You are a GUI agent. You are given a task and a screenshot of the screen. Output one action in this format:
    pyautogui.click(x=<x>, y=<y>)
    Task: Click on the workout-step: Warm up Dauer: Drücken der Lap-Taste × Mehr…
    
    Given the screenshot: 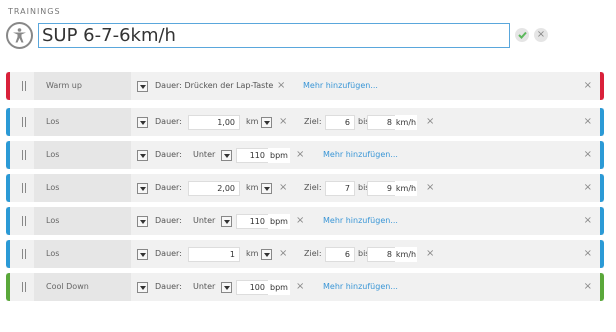 What is the action you would take?
    pyautogui.click(x=305, y=86)
    